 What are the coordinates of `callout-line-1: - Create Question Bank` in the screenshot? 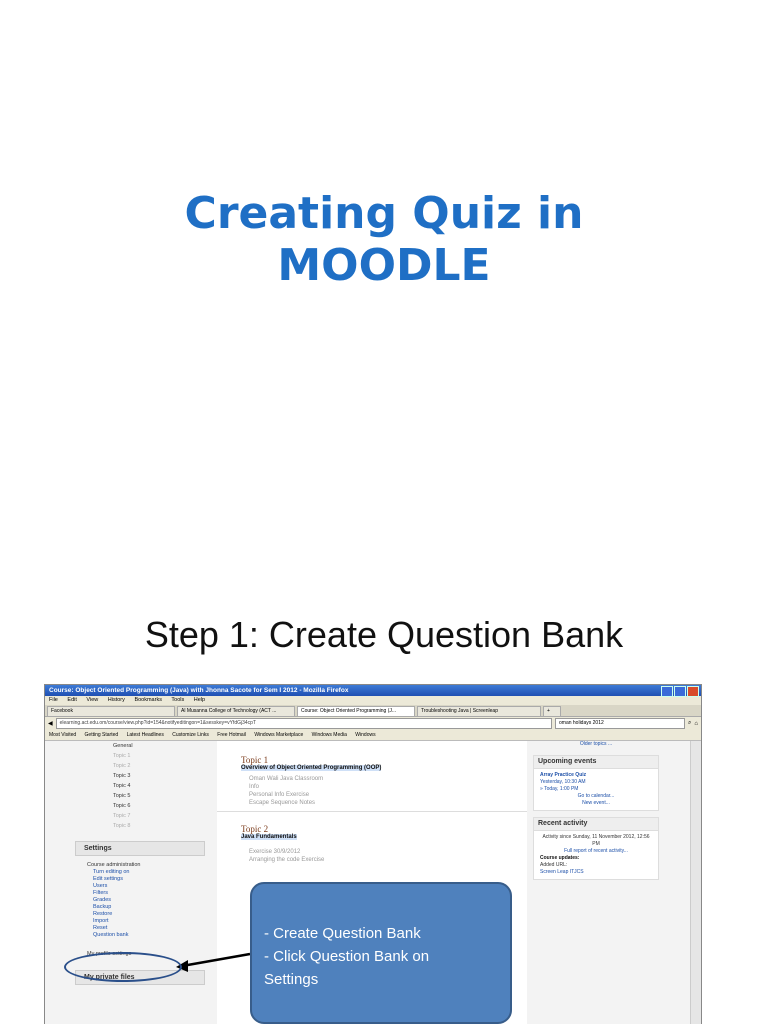 It's located at (342, 933).